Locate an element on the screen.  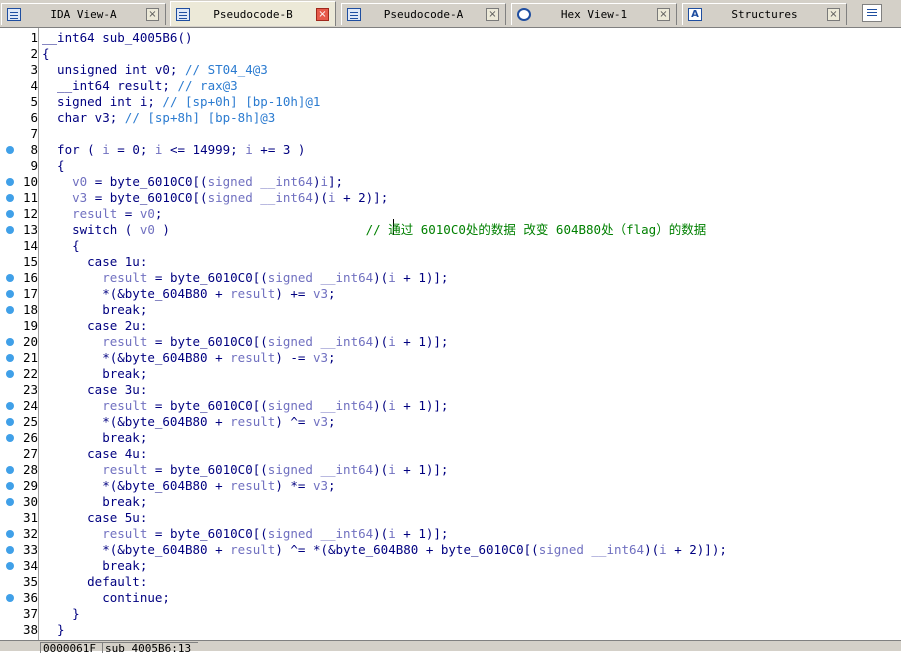
status-bar: 0000061F sub_4005B6:13 is located at coordinates (450, 646).